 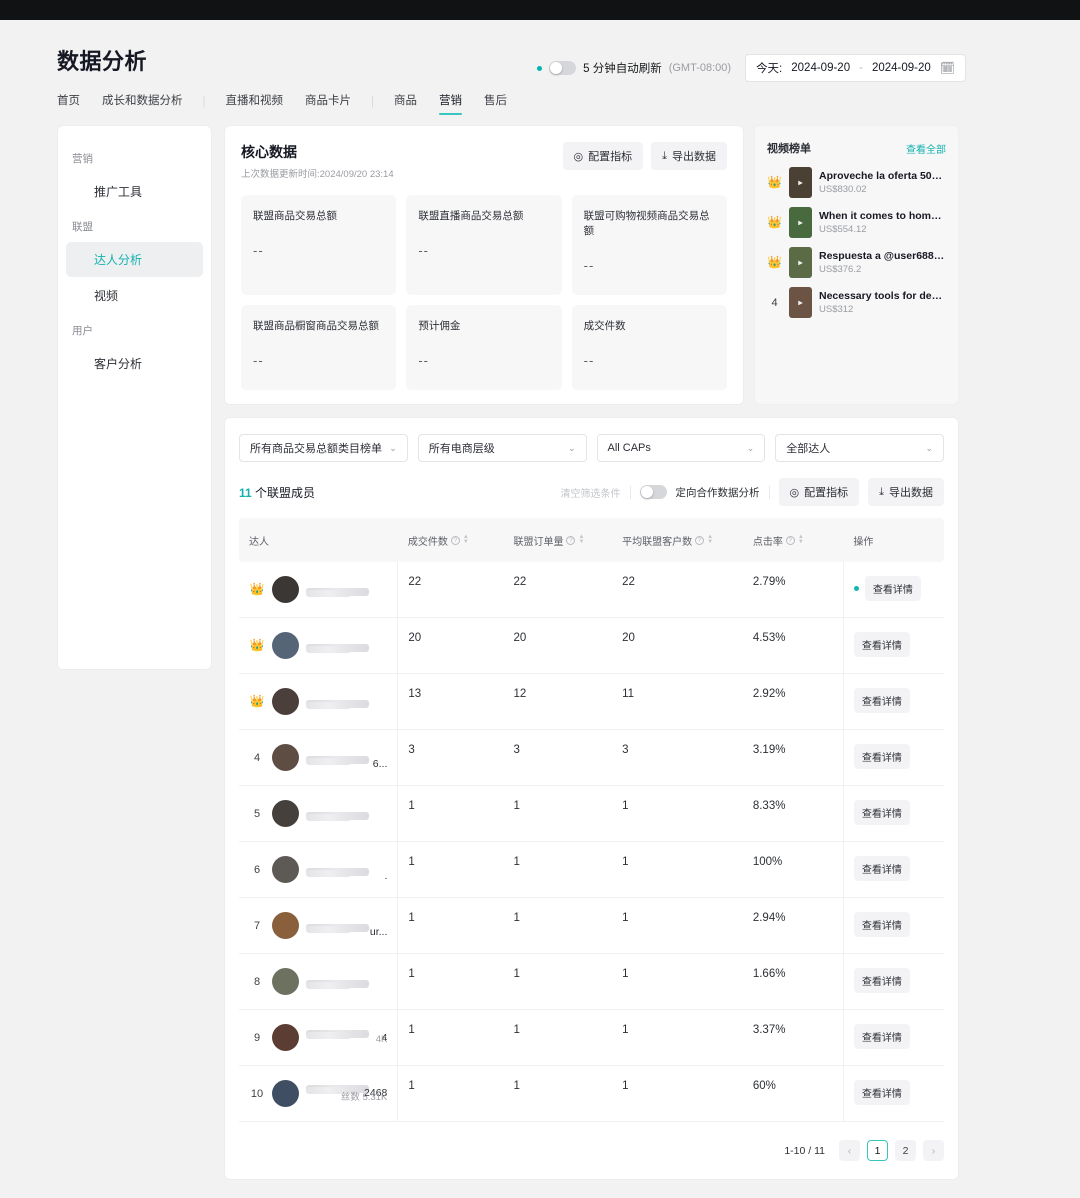 What do you see at coordinates (859, 448) in the screenshot?
I see `filter-select-全部达人: 全部达人 ⌄` at bounding box center [859, 448].